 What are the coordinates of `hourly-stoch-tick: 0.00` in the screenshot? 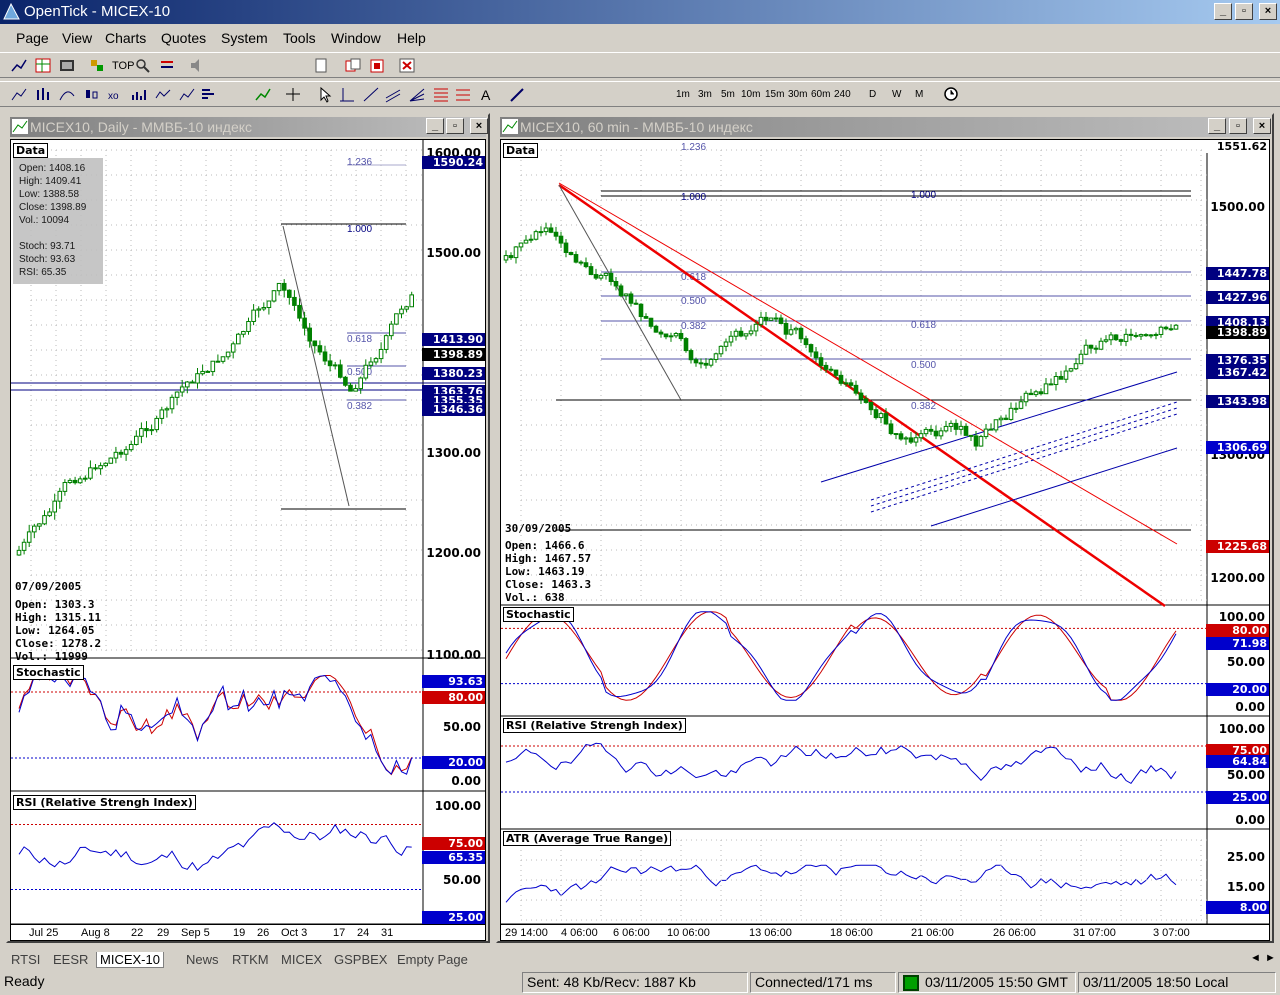 It's located at (1250, 707).